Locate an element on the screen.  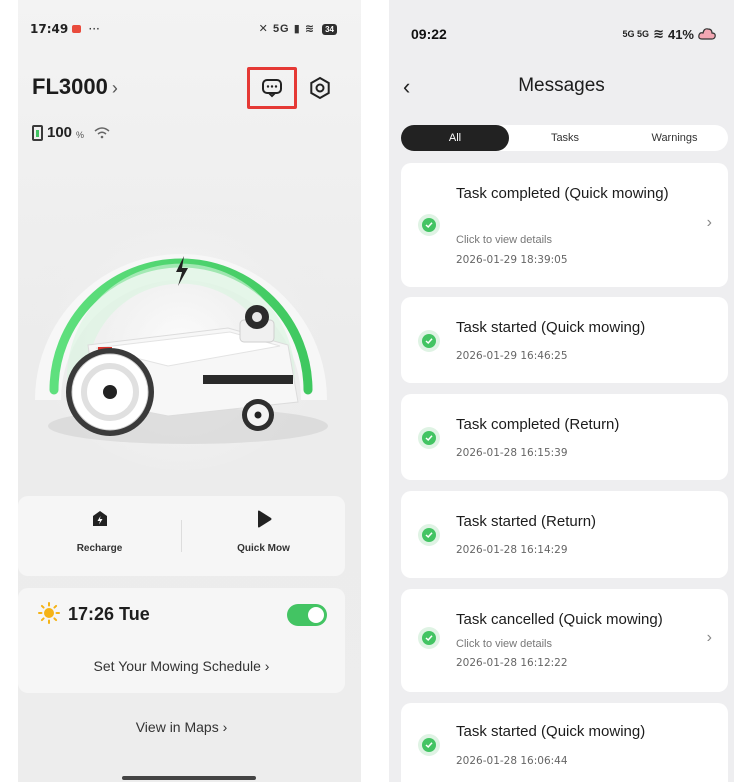
quick-mow-button: Quick Mow is located at coordinates (263, 532).